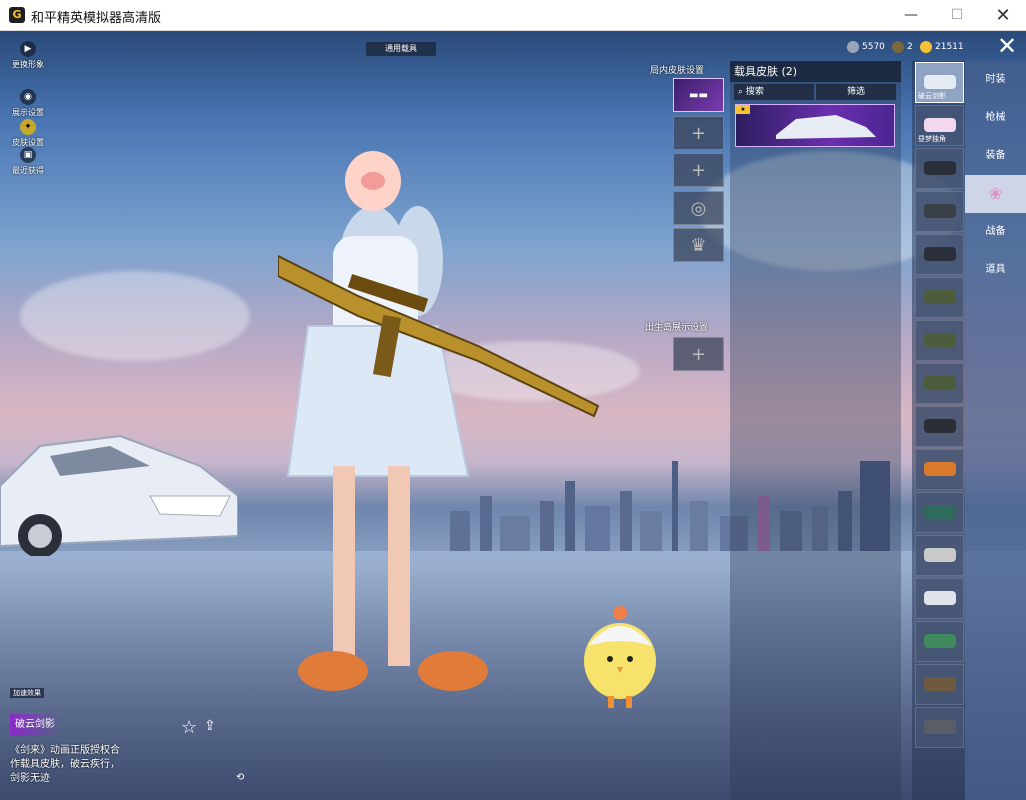 The image size is (1026, 800). I want to click on cloud-decoration, so click(135, 316).